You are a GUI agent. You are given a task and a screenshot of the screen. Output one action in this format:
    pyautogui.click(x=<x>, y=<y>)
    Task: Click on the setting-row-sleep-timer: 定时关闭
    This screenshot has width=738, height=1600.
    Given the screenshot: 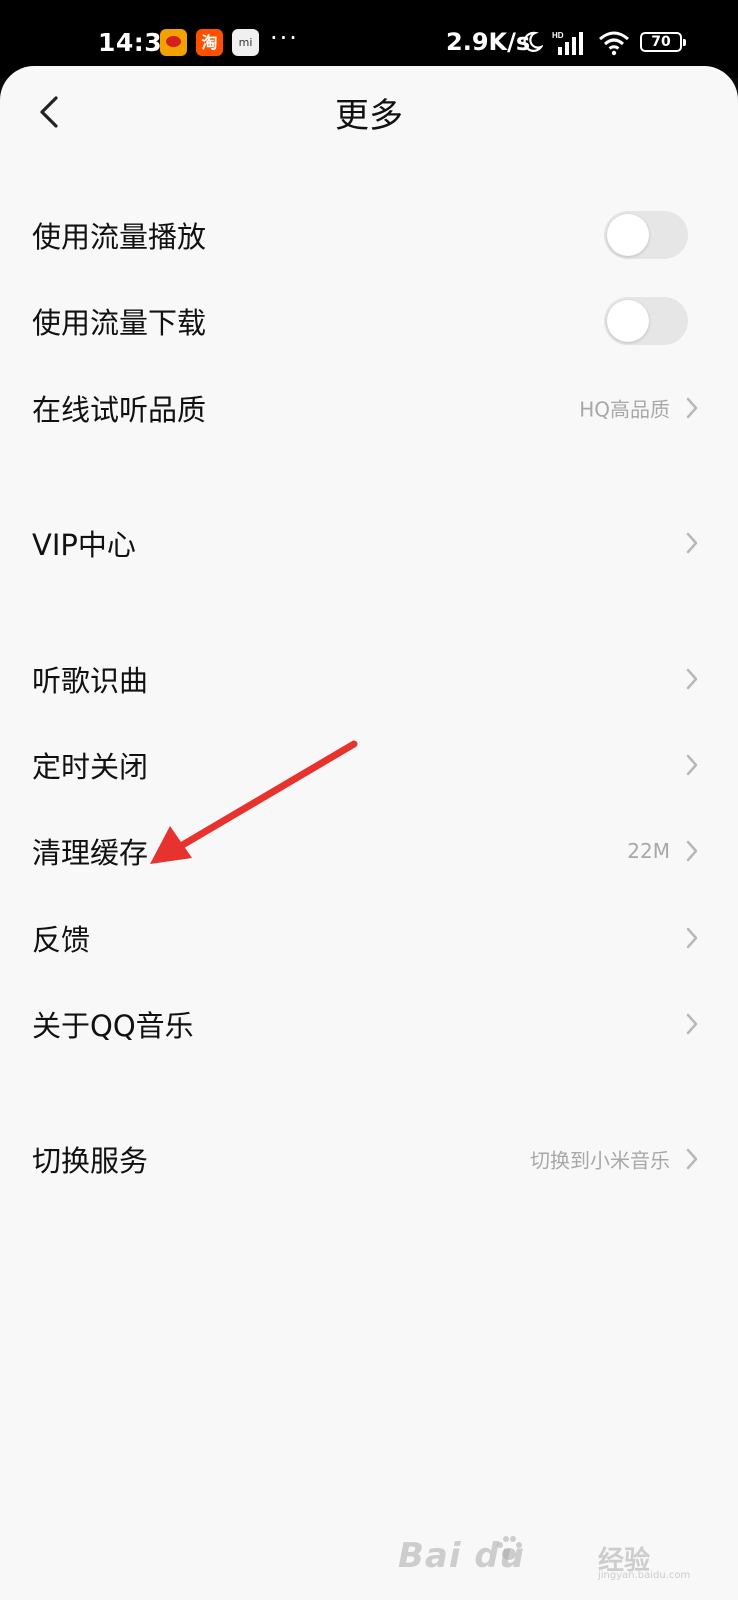 What is the action you would take?
    pyautogui.click(x=369, y=765)
    